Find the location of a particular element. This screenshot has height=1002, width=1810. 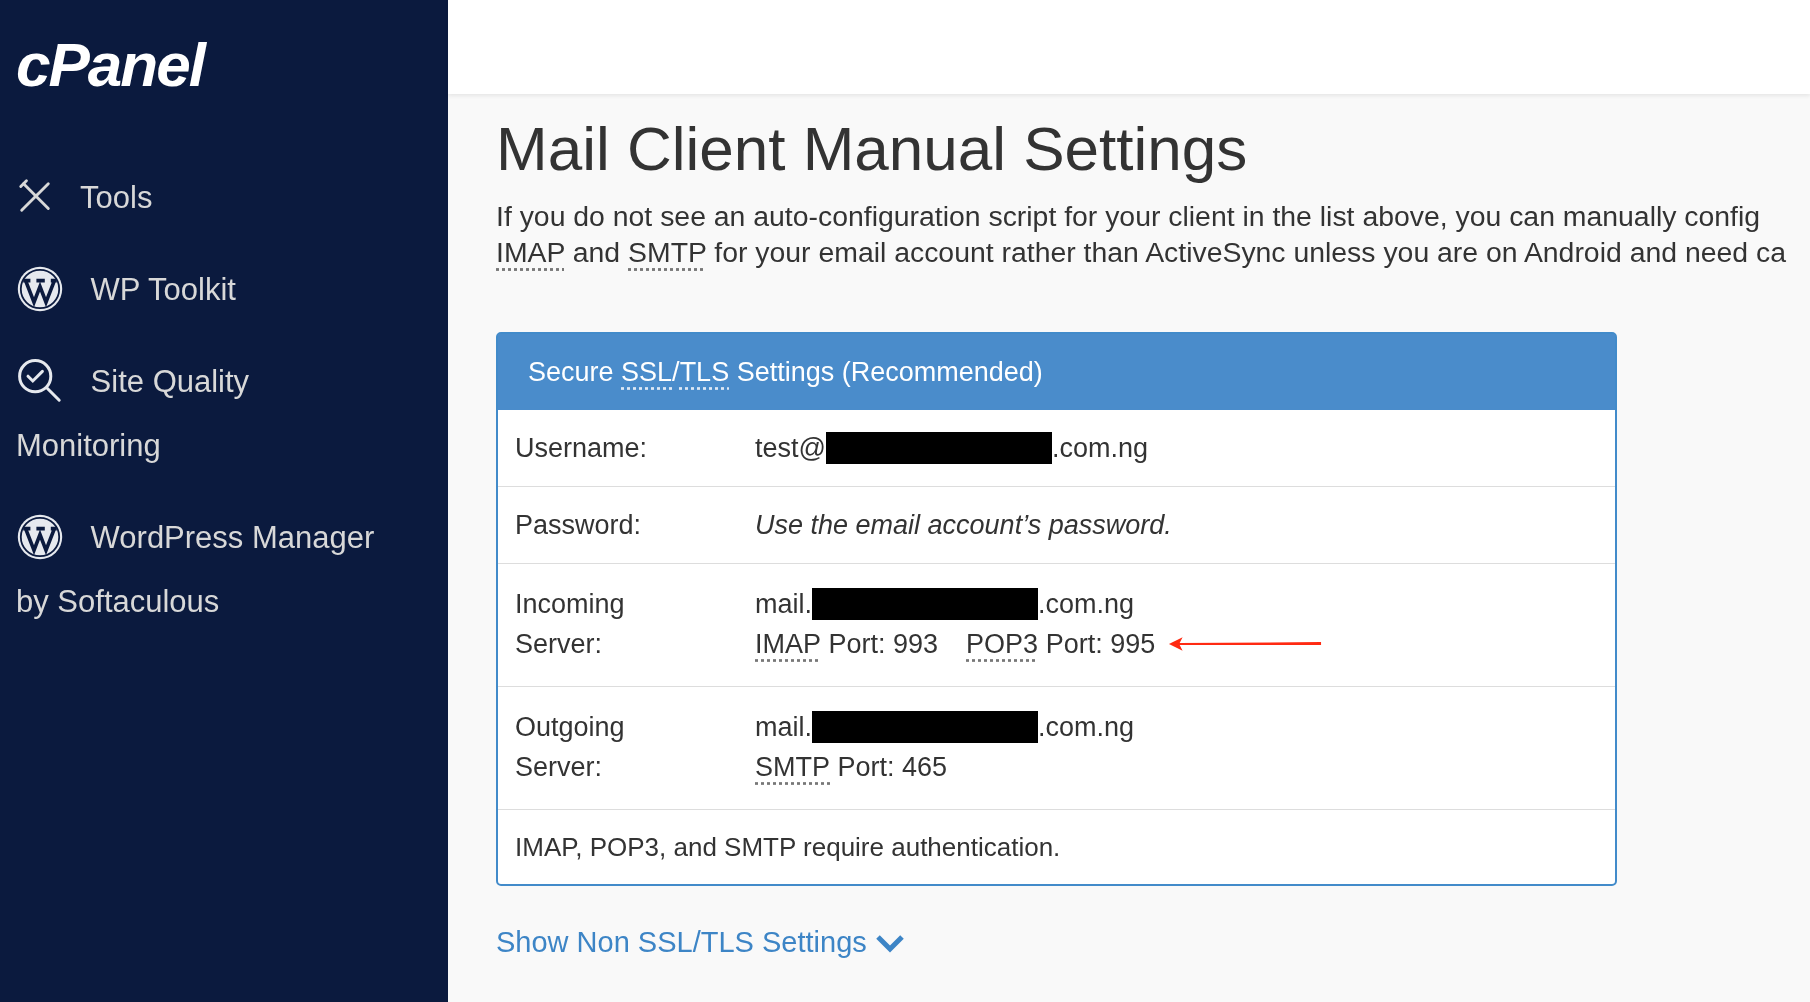

sidebar-item: Site Quality Monitoring is located at coordinates (202, 414).